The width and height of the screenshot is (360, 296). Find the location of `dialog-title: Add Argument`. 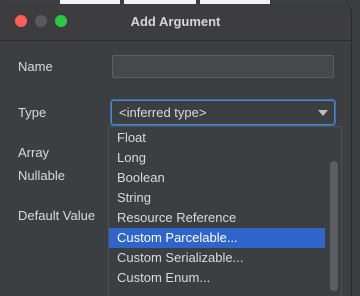

dialog-title: Add Argument is located at coordinates (175, 21).